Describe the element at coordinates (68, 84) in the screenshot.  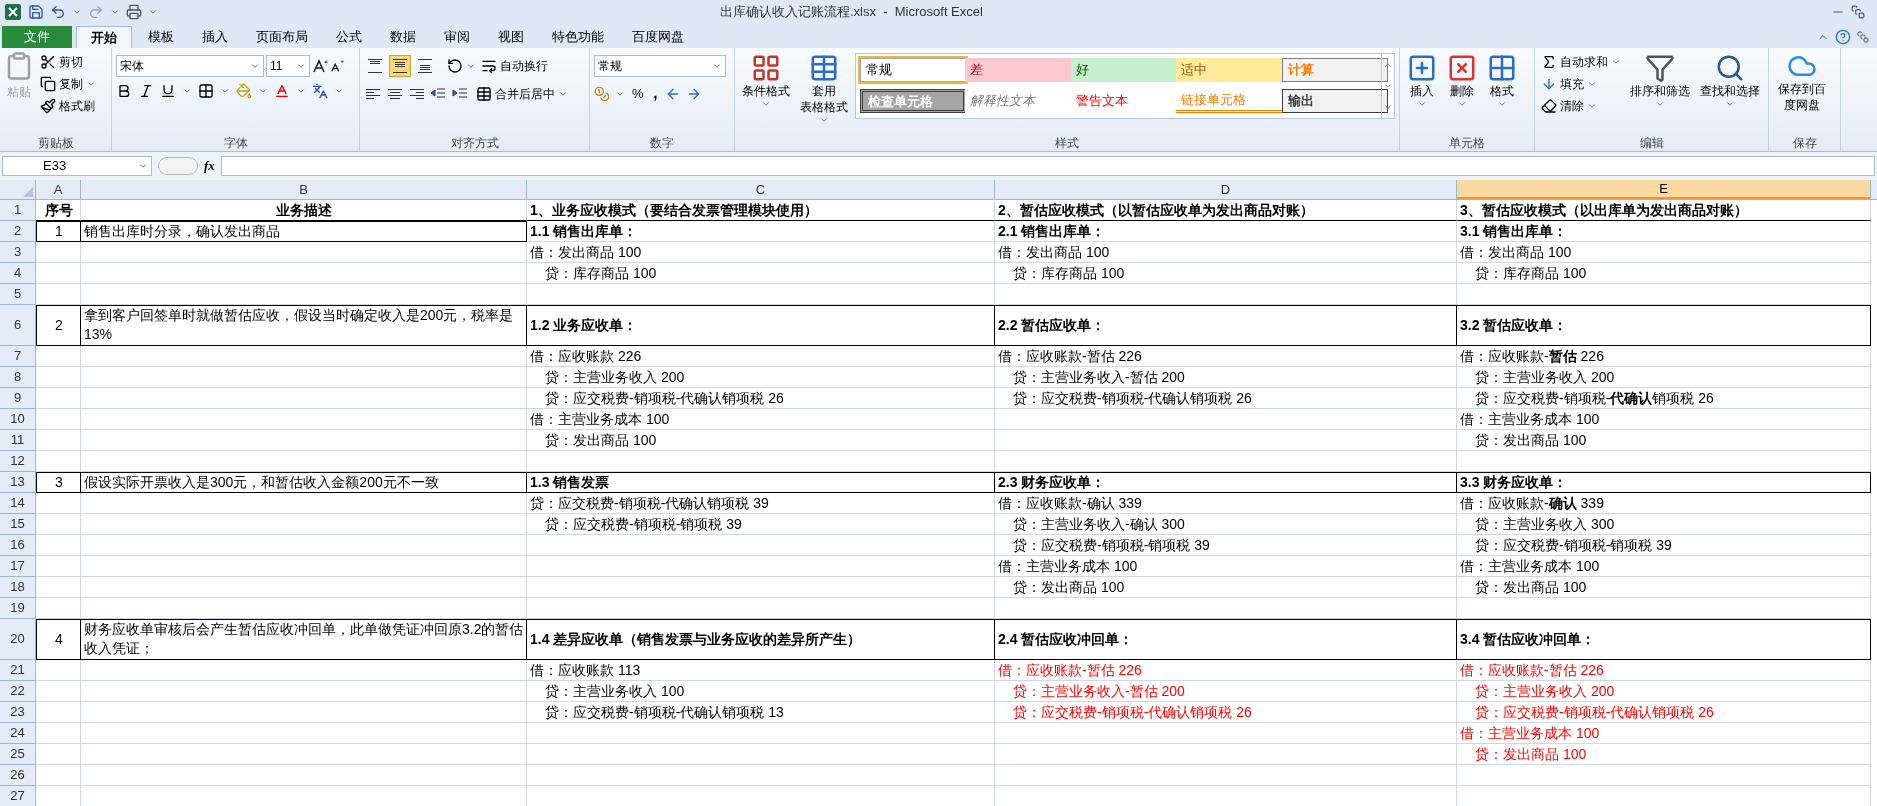
I see `copy-button: 复制` at that location.